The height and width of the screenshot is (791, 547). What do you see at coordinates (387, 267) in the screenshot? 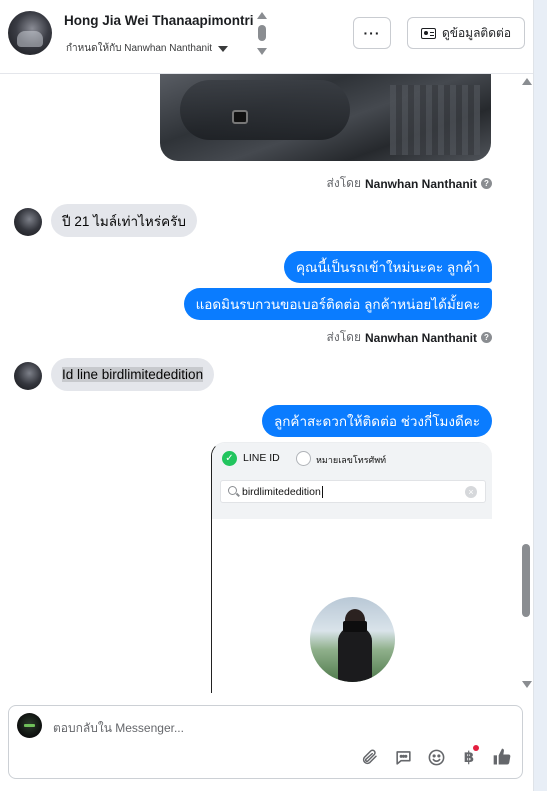
I see `outgoing-message: คุณนี้เป็นรถเข้าใหม่นะคะ ลูกค้า` at bounding box center [387, 267].